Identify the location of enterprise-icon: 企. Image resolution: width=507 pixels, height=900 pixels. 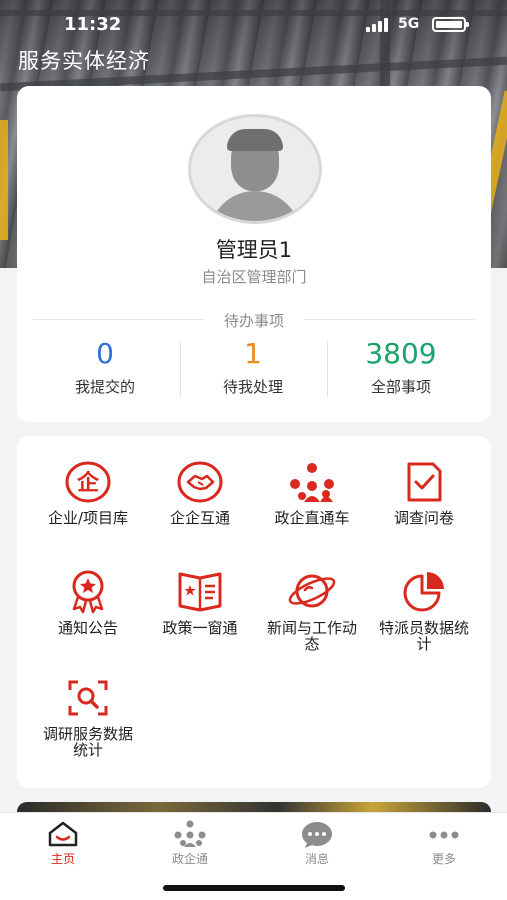
(88, 482).